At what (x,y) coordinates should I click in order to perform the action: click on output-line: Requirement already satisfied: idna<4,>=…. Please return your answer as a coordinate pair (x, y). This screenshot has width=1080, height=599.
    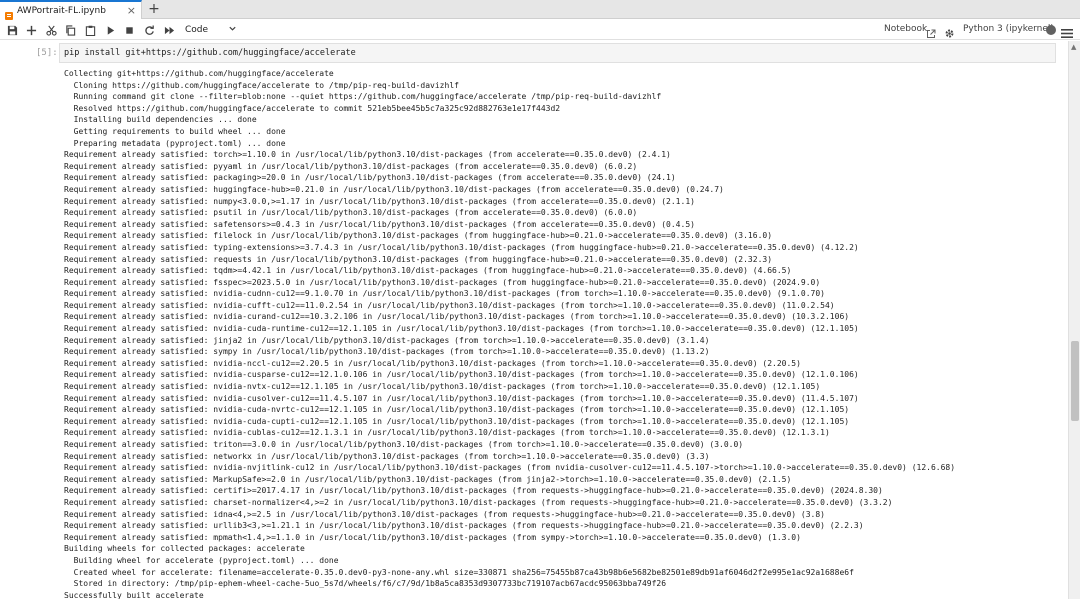
    Looking at the image, I should click on (444, 514).